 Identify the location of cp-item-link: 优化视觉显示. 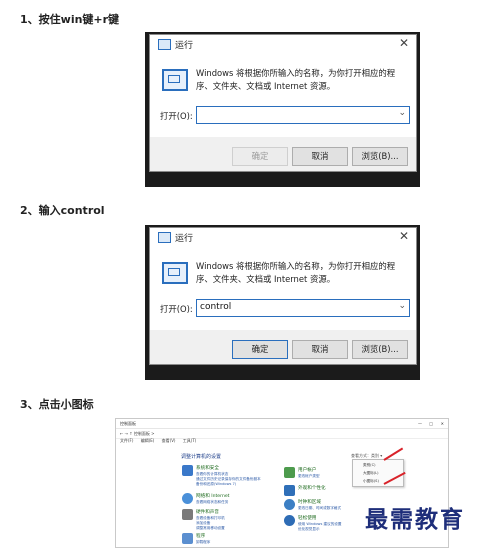
(309, 529).